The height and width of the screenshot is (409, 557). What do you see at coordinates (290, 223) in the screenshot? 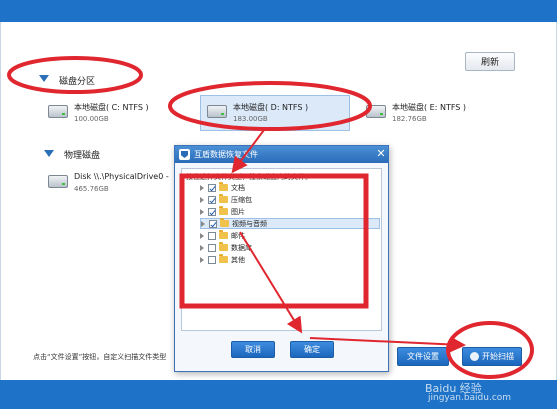
I see `file-type-item-video-audio: 视频与音频` at bounding box center [290, 223].